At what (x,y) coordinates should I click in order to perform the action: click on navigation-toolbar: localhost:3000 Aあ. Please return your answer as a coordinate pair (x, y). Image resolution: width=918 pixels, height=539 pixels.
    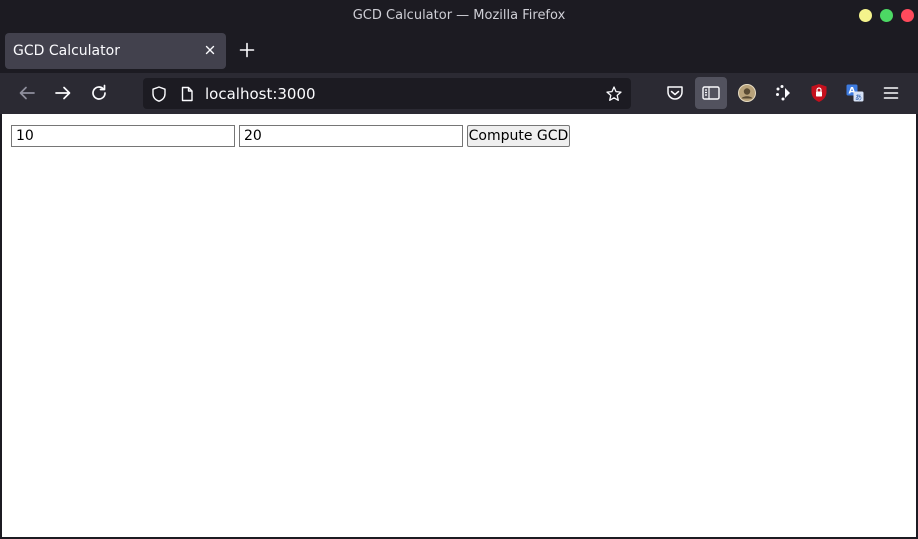
    Looking at the image, I should click on (459, 93).